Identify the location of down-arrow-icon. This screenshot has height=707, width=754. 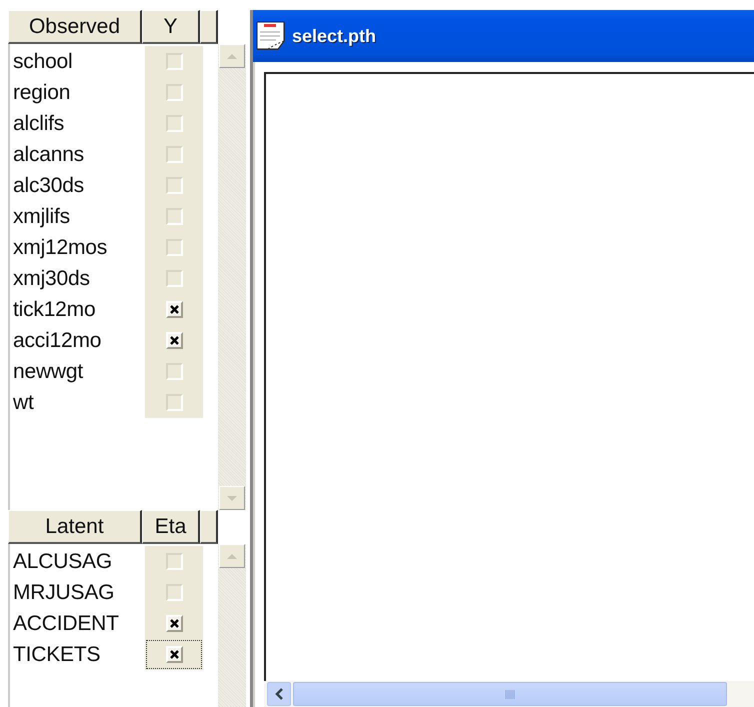
(232, 498).